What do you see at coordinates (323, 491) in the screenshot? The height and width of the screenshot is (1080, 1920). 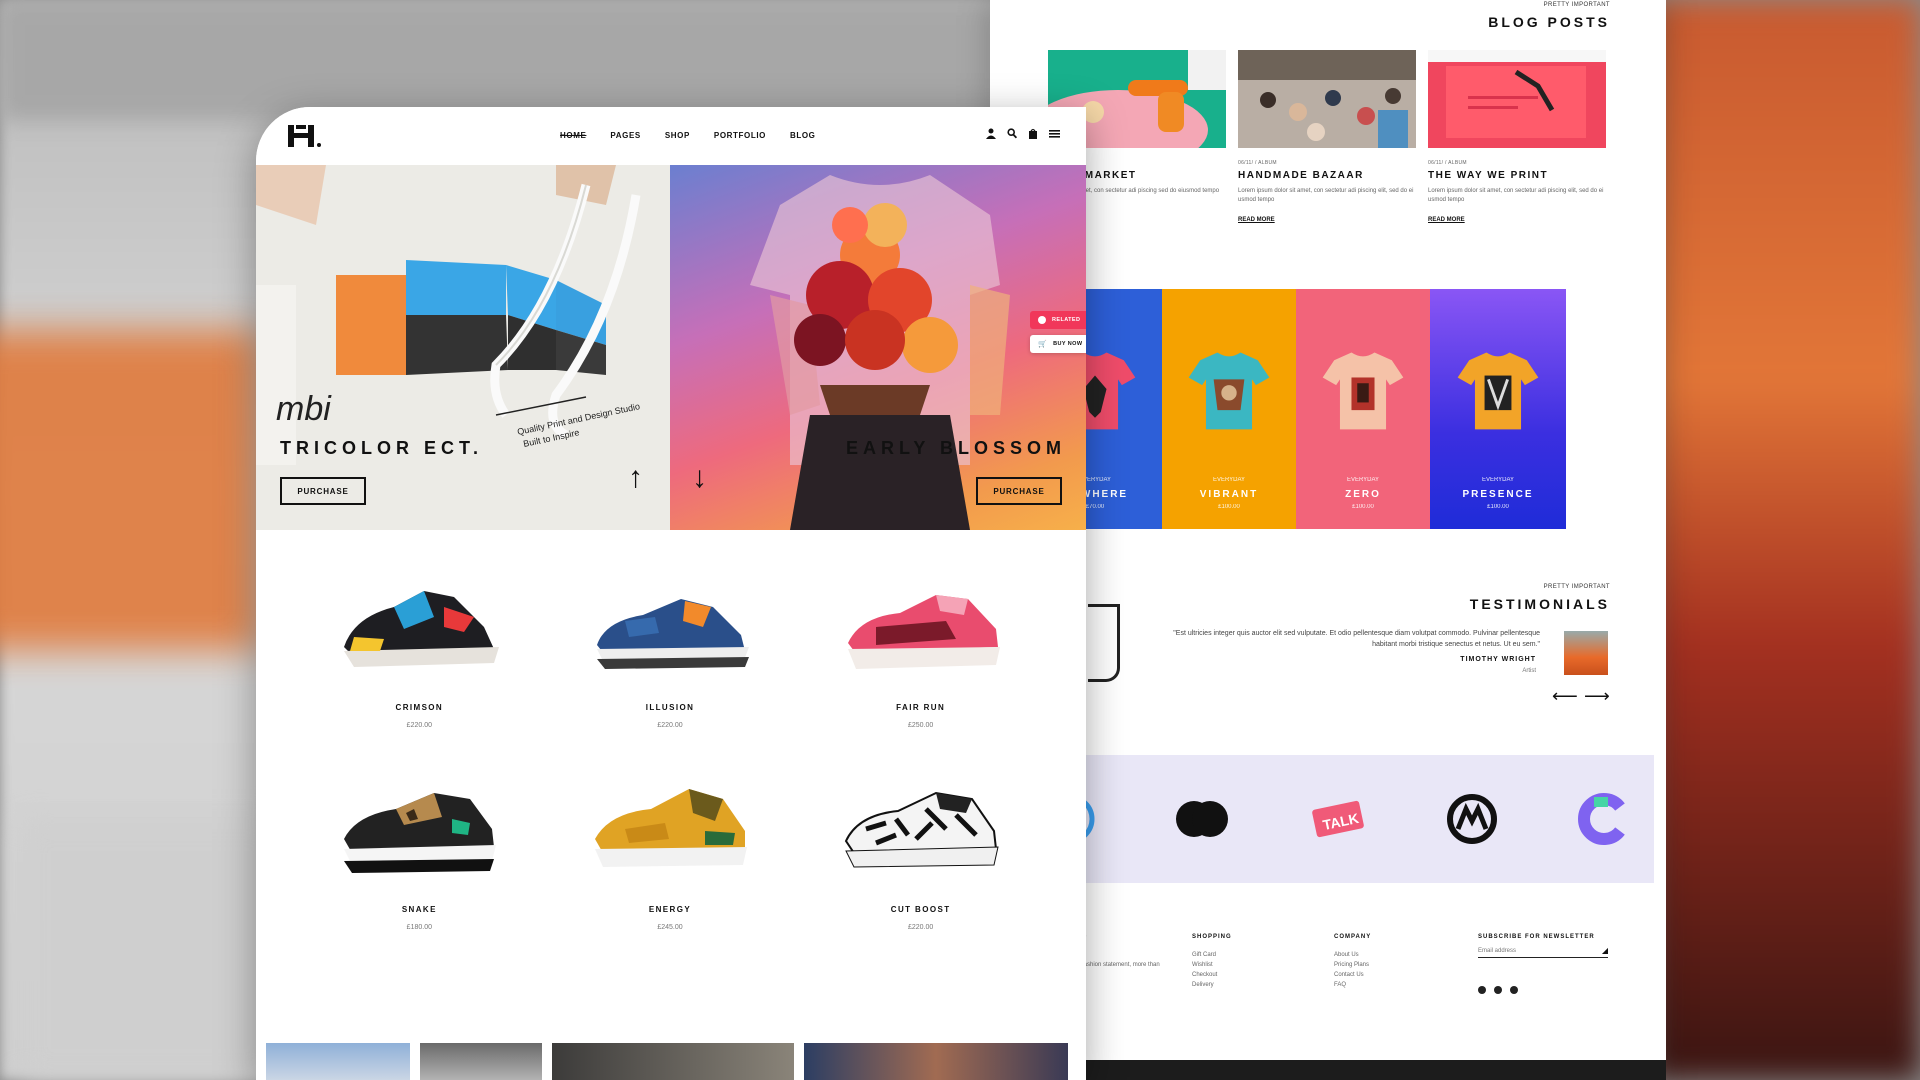 I see `purchase-button-tricolor: PURCHASE` at bounding box center [323, 491].